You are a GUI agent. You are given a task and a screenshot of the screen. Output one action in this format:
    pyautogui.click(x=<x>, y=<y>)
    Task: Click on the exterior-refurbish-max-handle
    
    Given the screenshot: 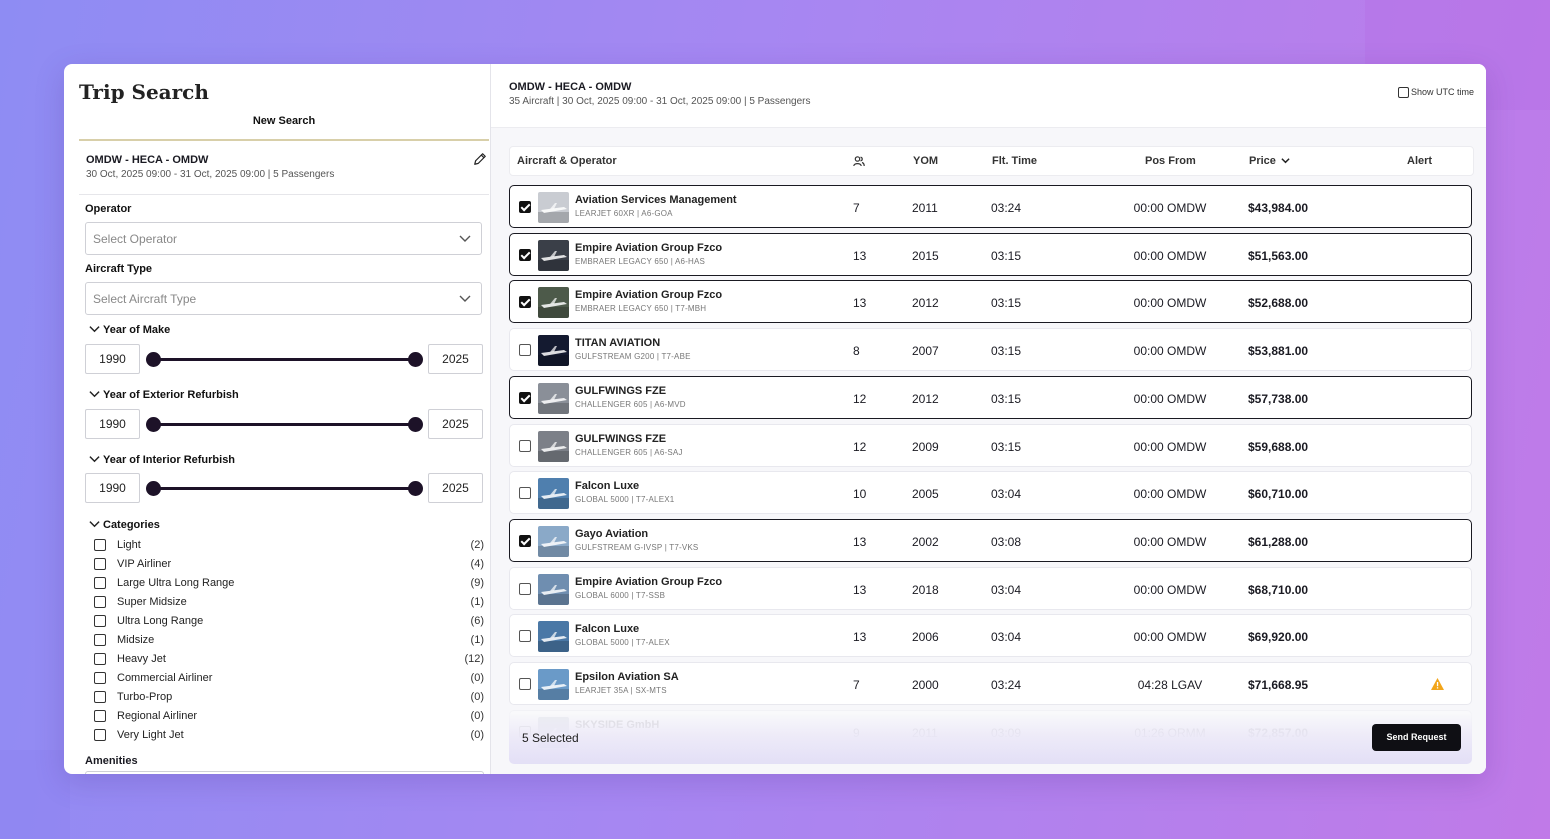 What is the action you would take?
    pyautogui.click(x=415, y=424)
    